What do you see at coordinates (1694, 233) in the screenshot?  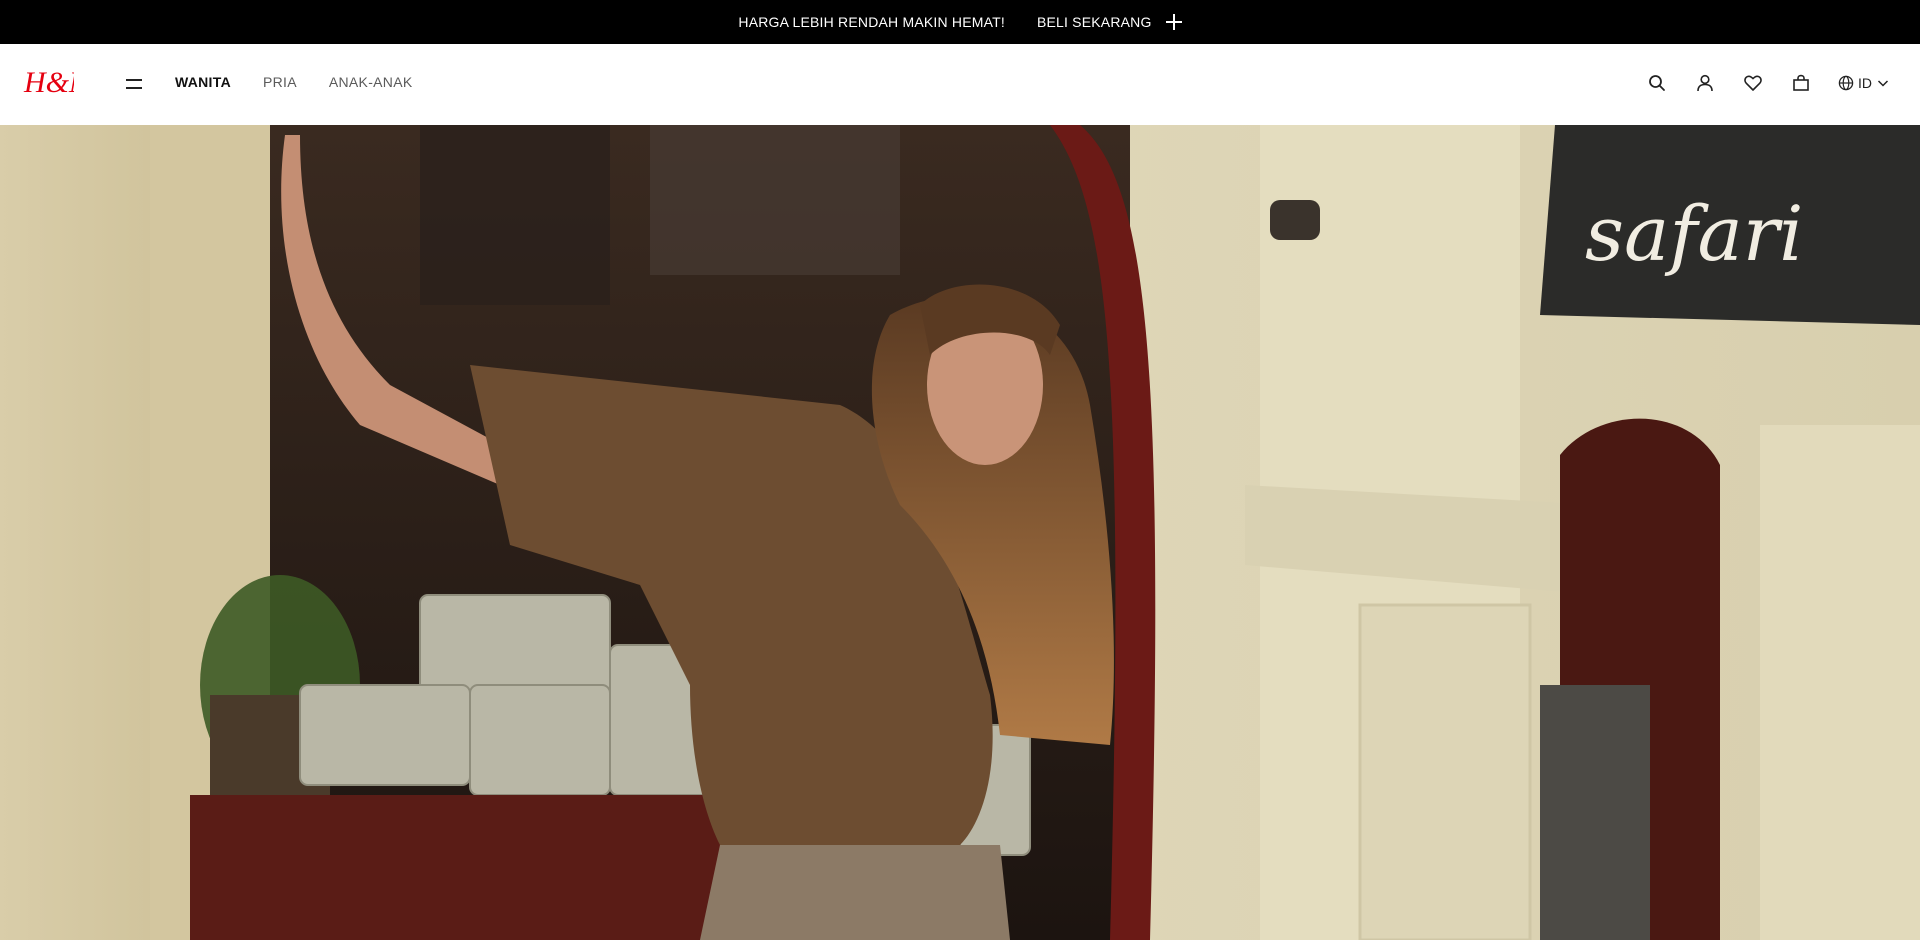 I see `hero-sign-text: safari` at bounding box center [1694, 233].